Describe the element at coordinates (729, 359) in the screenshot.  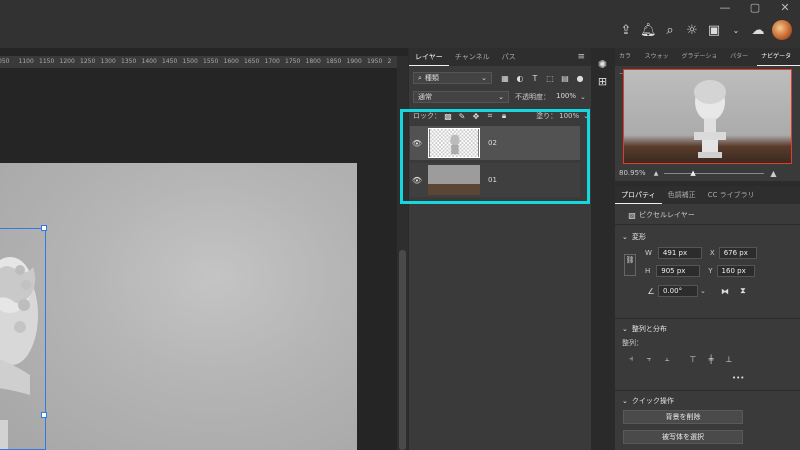
I see `align-bottom-icon: ⊥` at that location.